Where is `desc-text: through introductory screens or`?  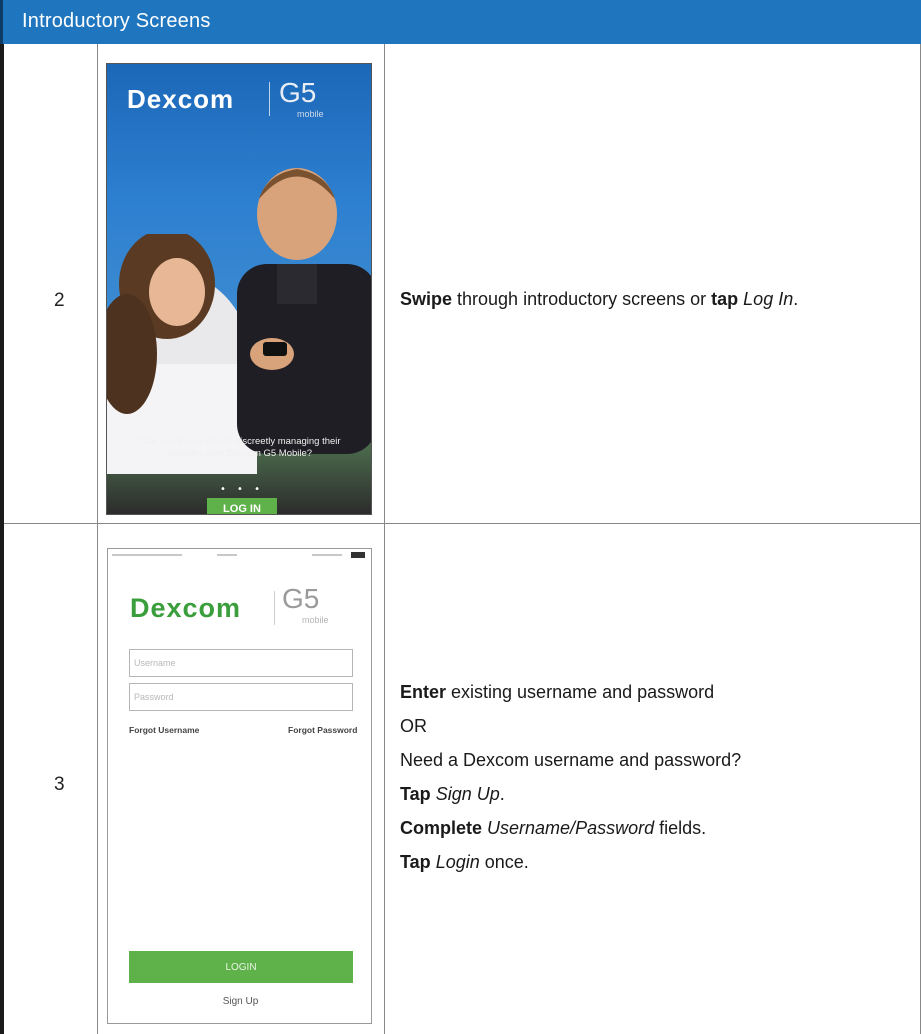 desc-text: through introductory screens or is located at coordinates (582, 299).